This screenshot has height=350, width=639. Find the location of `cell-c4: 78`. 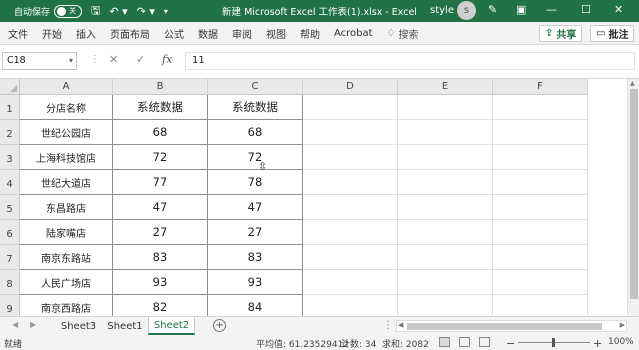

cell-c4: 78 is located at coordinates (255, 182).